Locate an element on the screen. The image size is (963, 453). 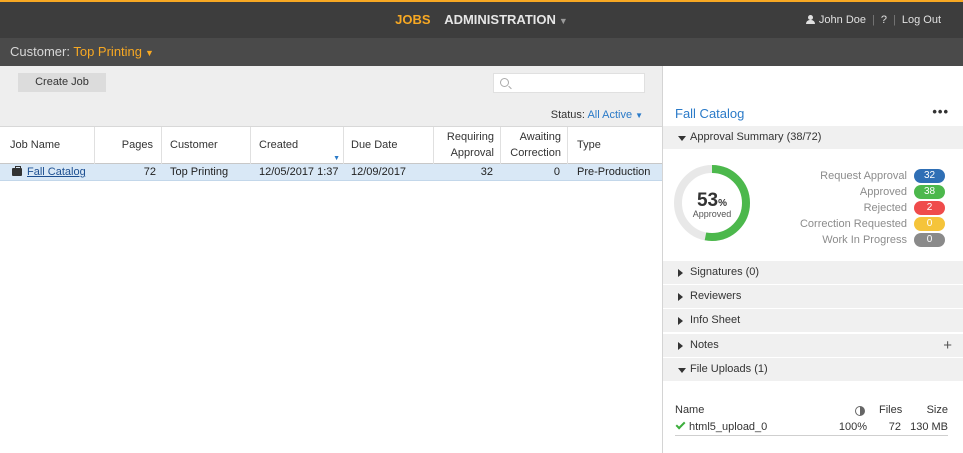
count-badge: 32 is located at coordinates (929, 176).